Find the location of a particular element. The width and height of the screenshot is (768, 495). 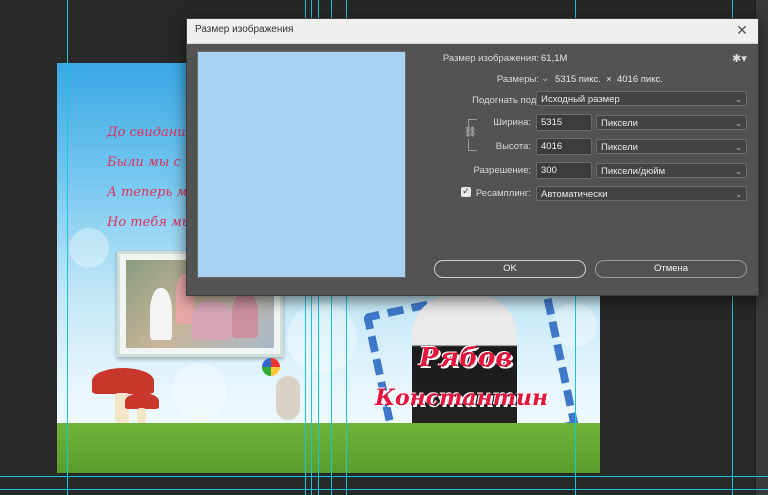

fit-to-value: Исходный размер is located at coordinates (580, 99).